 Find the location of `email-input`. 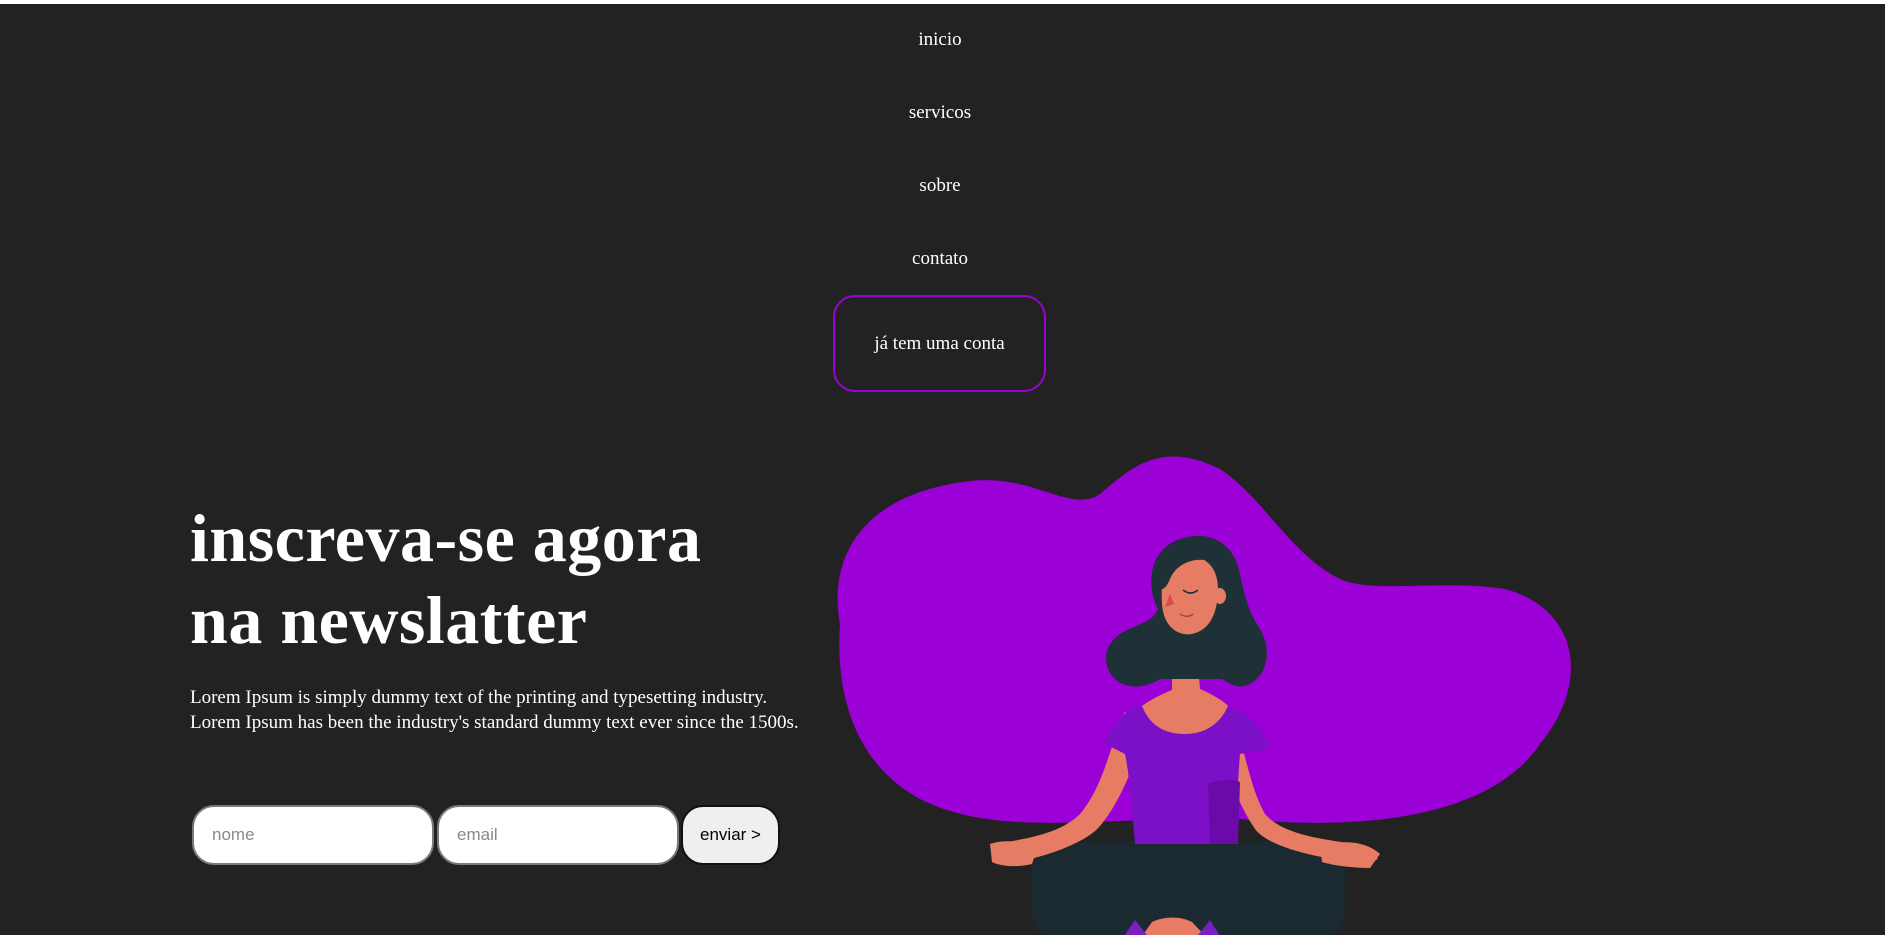

email-input is located at coordinates (558, 835).